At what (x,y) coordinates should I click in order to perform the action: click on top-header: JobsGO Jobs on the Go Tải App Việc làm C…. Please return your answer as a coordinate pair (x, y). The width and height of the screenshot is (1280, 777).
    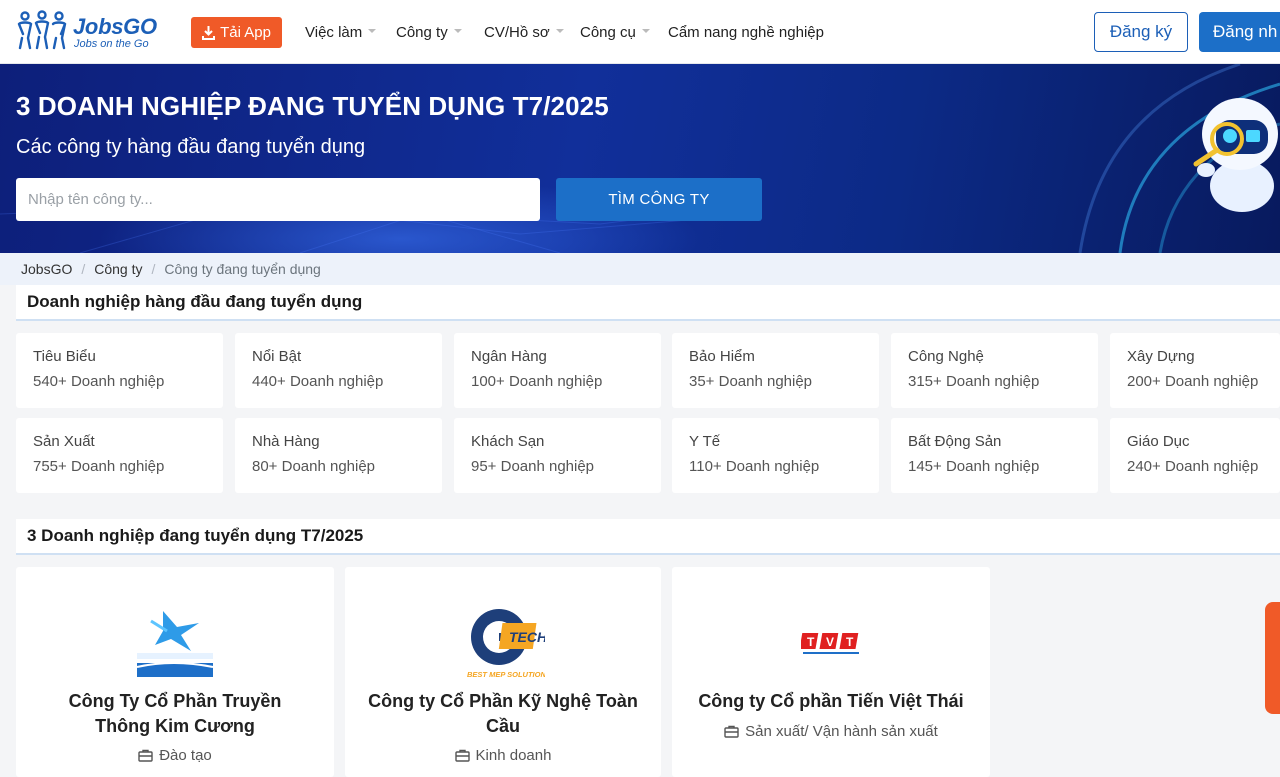
    Looking at the image, I should click on (640, 32).